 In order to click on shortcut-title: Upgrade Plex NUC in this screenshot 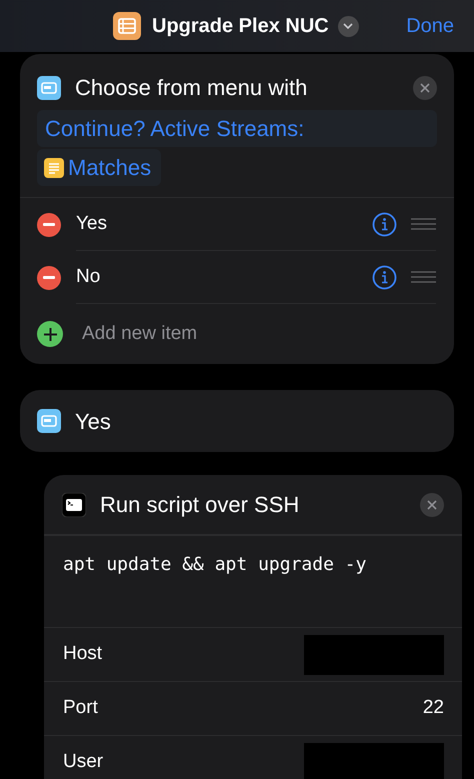, I will do `click(240, 26)`.